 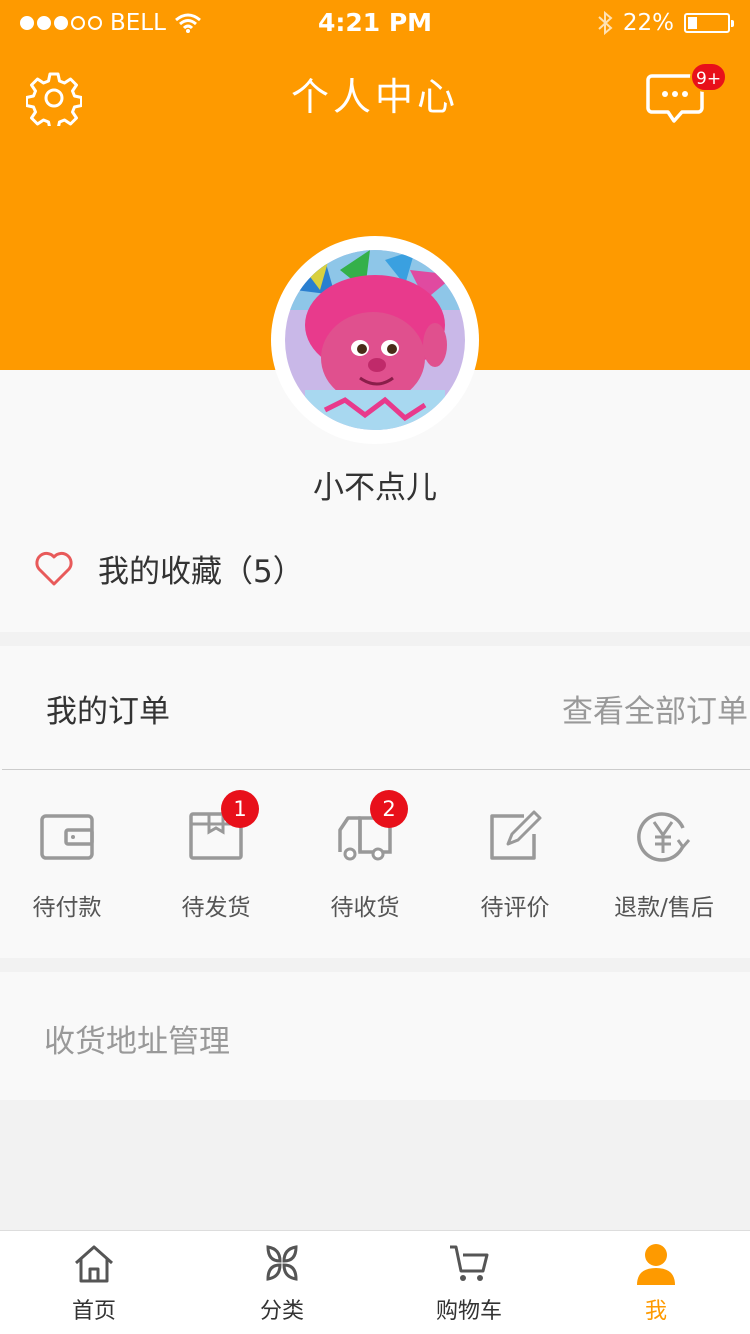 I want to click on orders-title: 我的订单, so click(x=108, y=712).